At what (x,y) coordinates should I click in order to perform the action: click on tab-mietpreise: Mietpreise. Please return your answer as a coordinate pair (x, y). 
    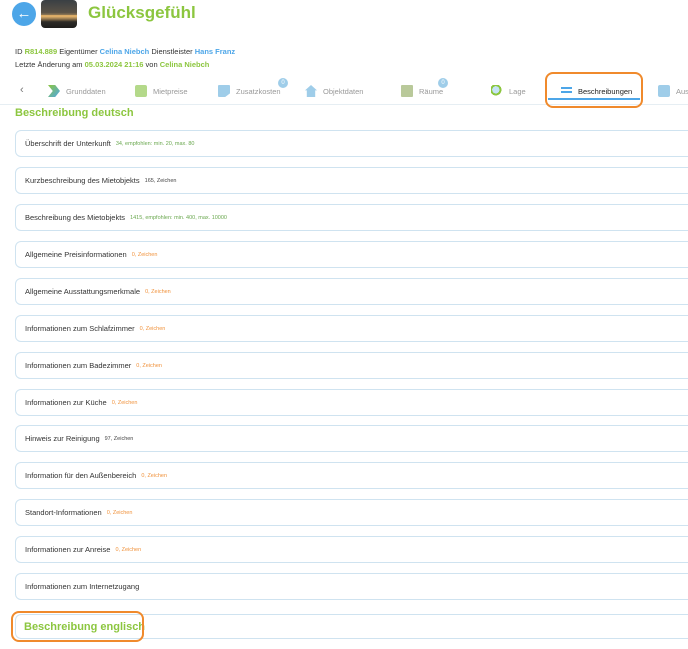
    Looking at the image, I should click on (161, 91).